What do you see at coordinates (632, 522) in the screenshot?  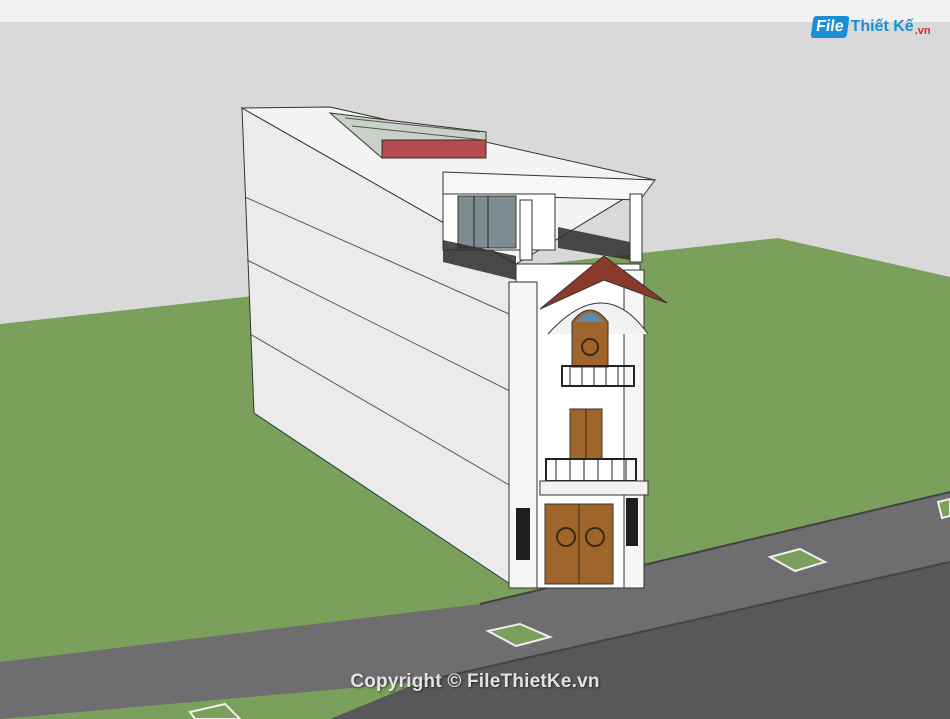 I see `vent-right` at bounding box center [632, 522].